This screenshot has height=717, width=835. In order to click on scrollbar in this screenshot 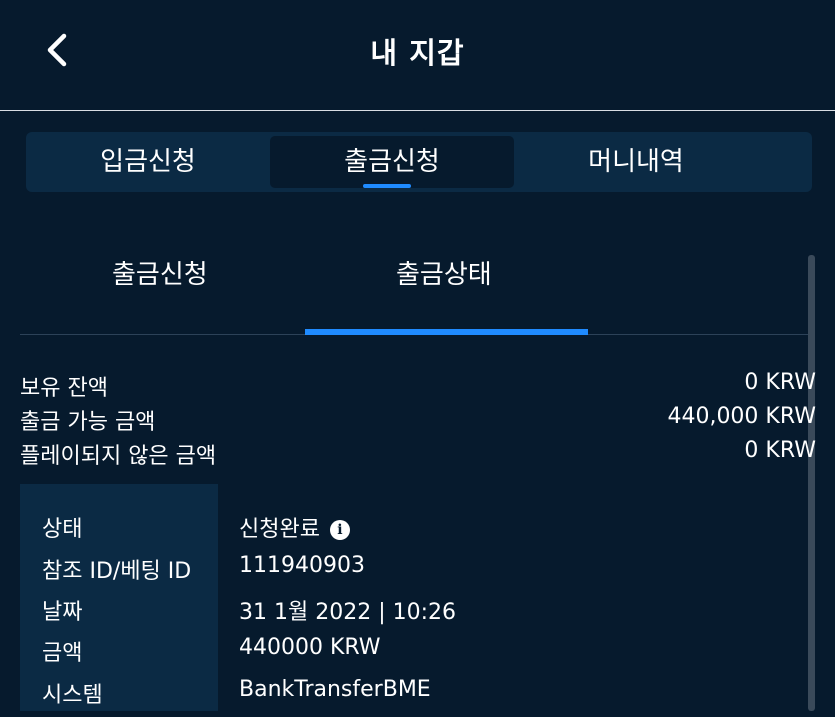, I will do `click(811, 483)`.